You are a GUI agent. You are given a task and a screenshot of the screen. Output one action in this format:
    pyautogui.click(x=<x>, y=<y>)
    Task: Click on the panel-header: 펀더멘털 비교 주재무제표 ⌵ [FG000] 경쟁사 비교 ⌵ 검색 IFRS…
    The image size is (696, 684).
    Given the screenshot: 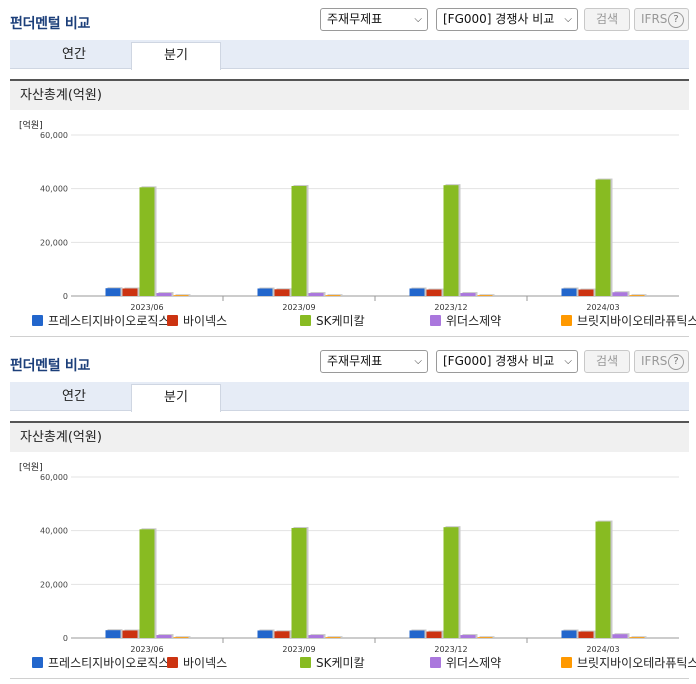 What is the action you would take?
    pyautogui.click(x=348, y=362)
    